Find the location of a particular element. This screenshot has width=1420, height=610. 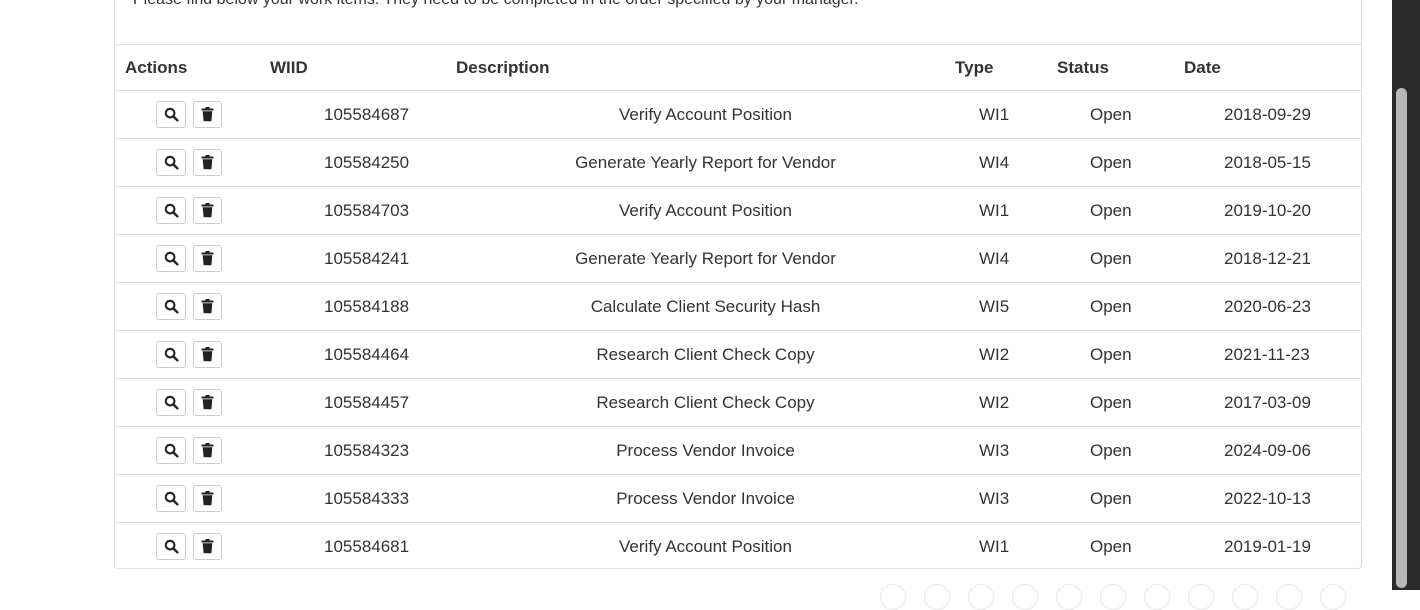

description-cell: Process Vendor Invoice is located at coordinates (705, 498).